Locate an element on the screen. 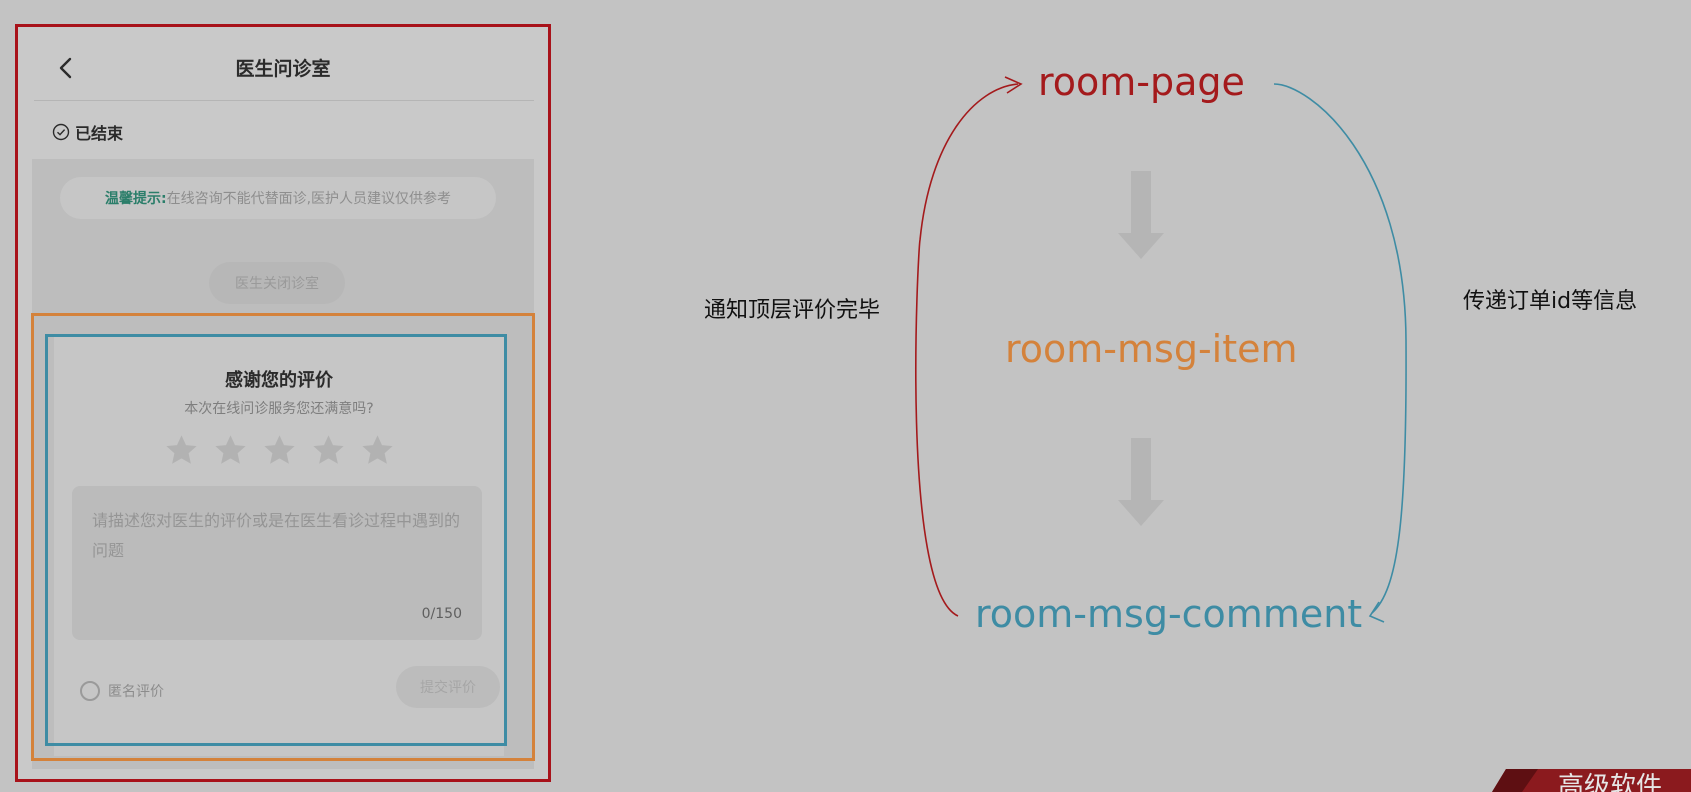  comment-textarea: 请描述您对医生的评价或是在医生看诊过程中遇到的问题 0/150 is located at coordinates (277, 563).